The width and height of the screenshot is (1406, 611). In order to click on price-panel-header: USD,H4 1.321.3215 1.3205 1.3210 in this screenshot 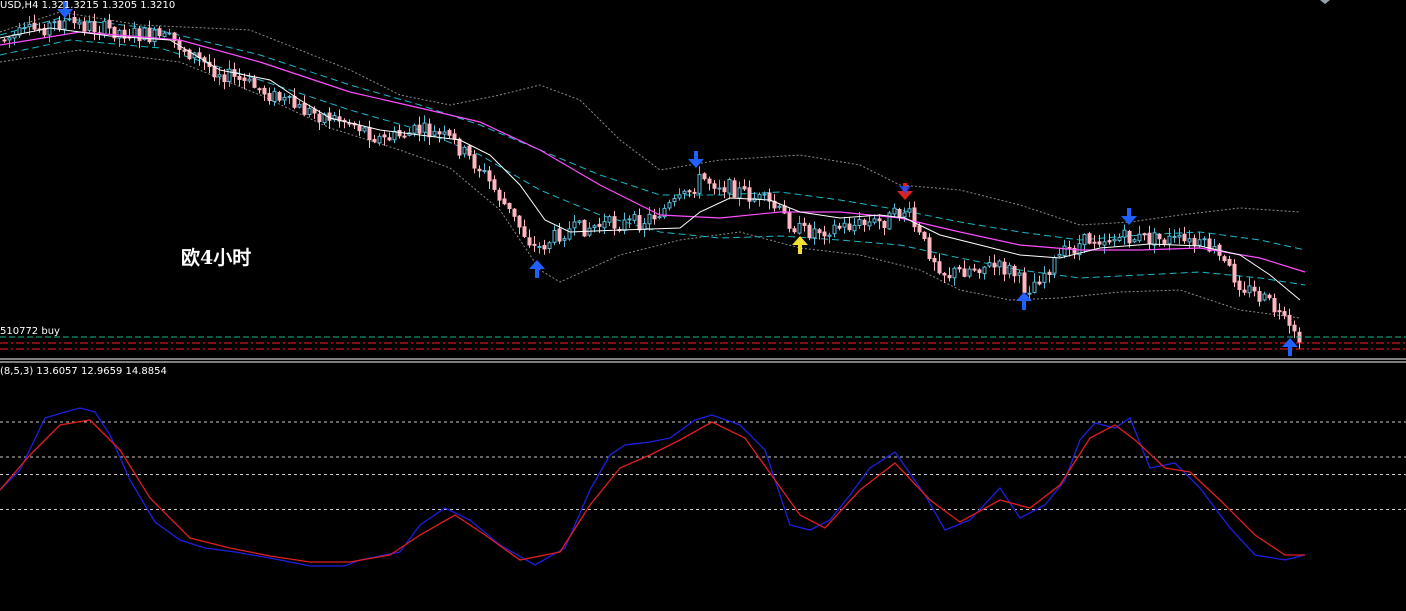, I will do `click(87, 5)`.